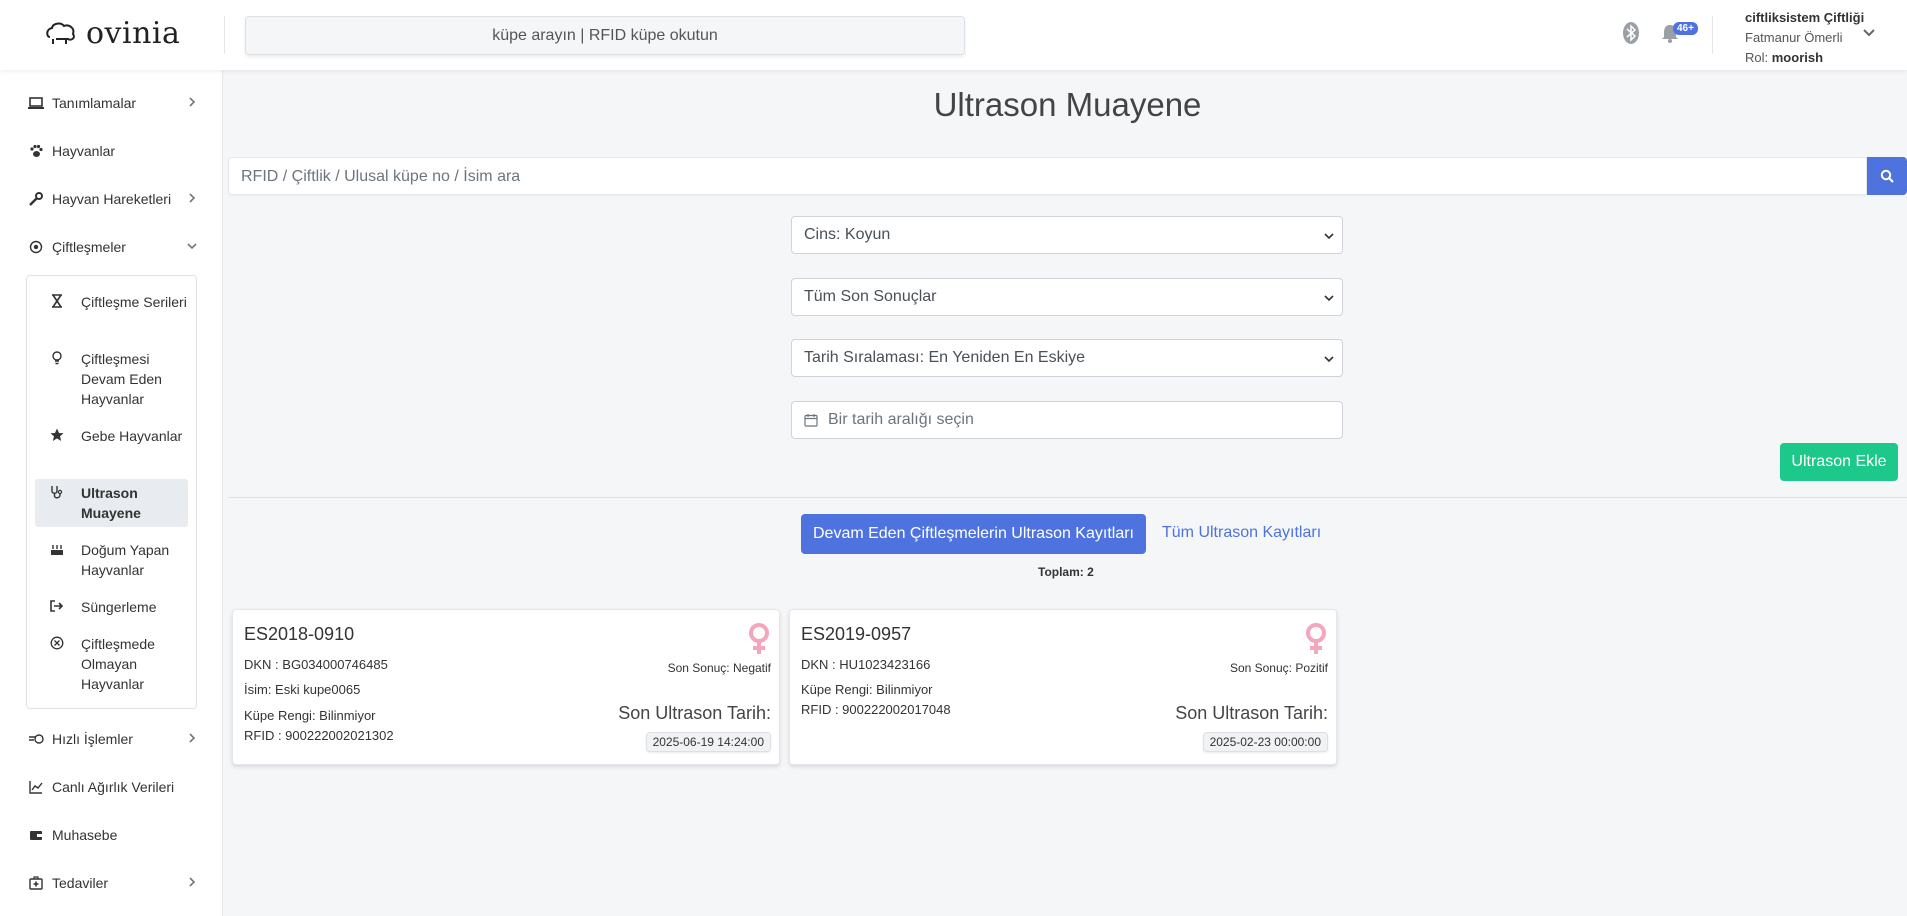  What do you see at coordinates (1839, 462) in the screenshot?
I see `add-ultrasound-button: Ultrason Ekle` at bounding box center [1839, 462].